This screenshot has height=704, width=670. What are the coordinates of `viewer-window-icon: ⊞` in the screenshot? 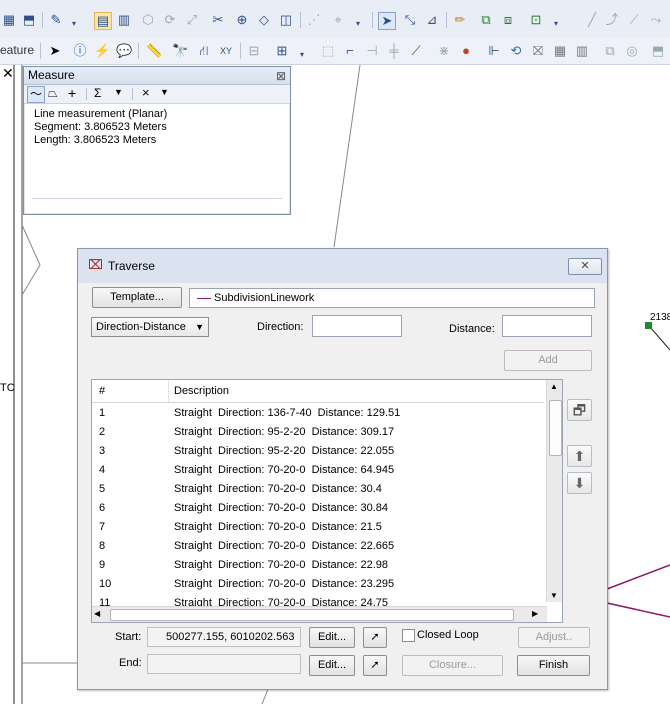 It's located at (282, 51).